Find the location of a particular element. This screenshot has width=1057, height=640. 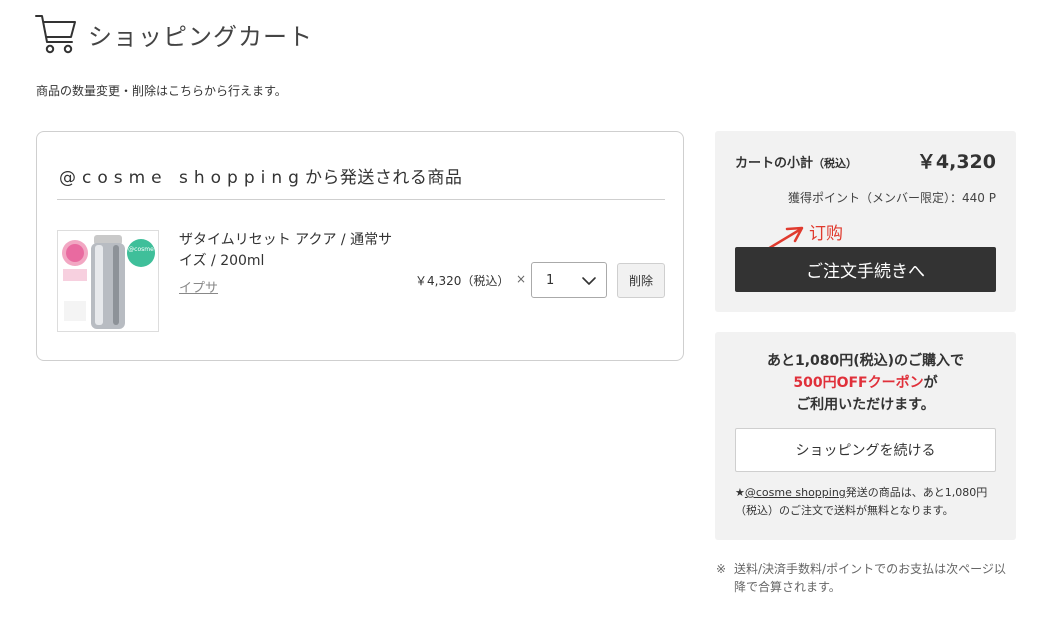

coupon-line-2: 500円OFFクーポンが is located at coordinates (865, 383).